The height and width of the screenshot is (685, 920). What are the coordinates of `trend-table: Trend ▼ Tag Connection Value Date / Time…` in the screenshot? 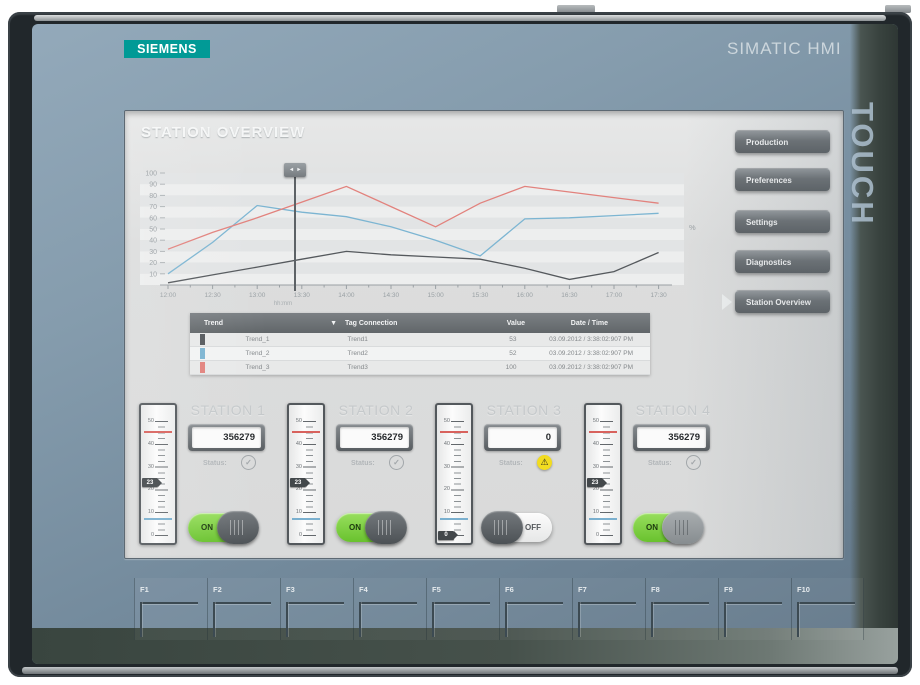 It's located at (420, 344).